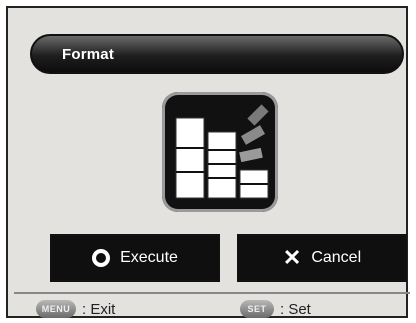  I want to click on set-key-icon: SET, so click(257, 309).